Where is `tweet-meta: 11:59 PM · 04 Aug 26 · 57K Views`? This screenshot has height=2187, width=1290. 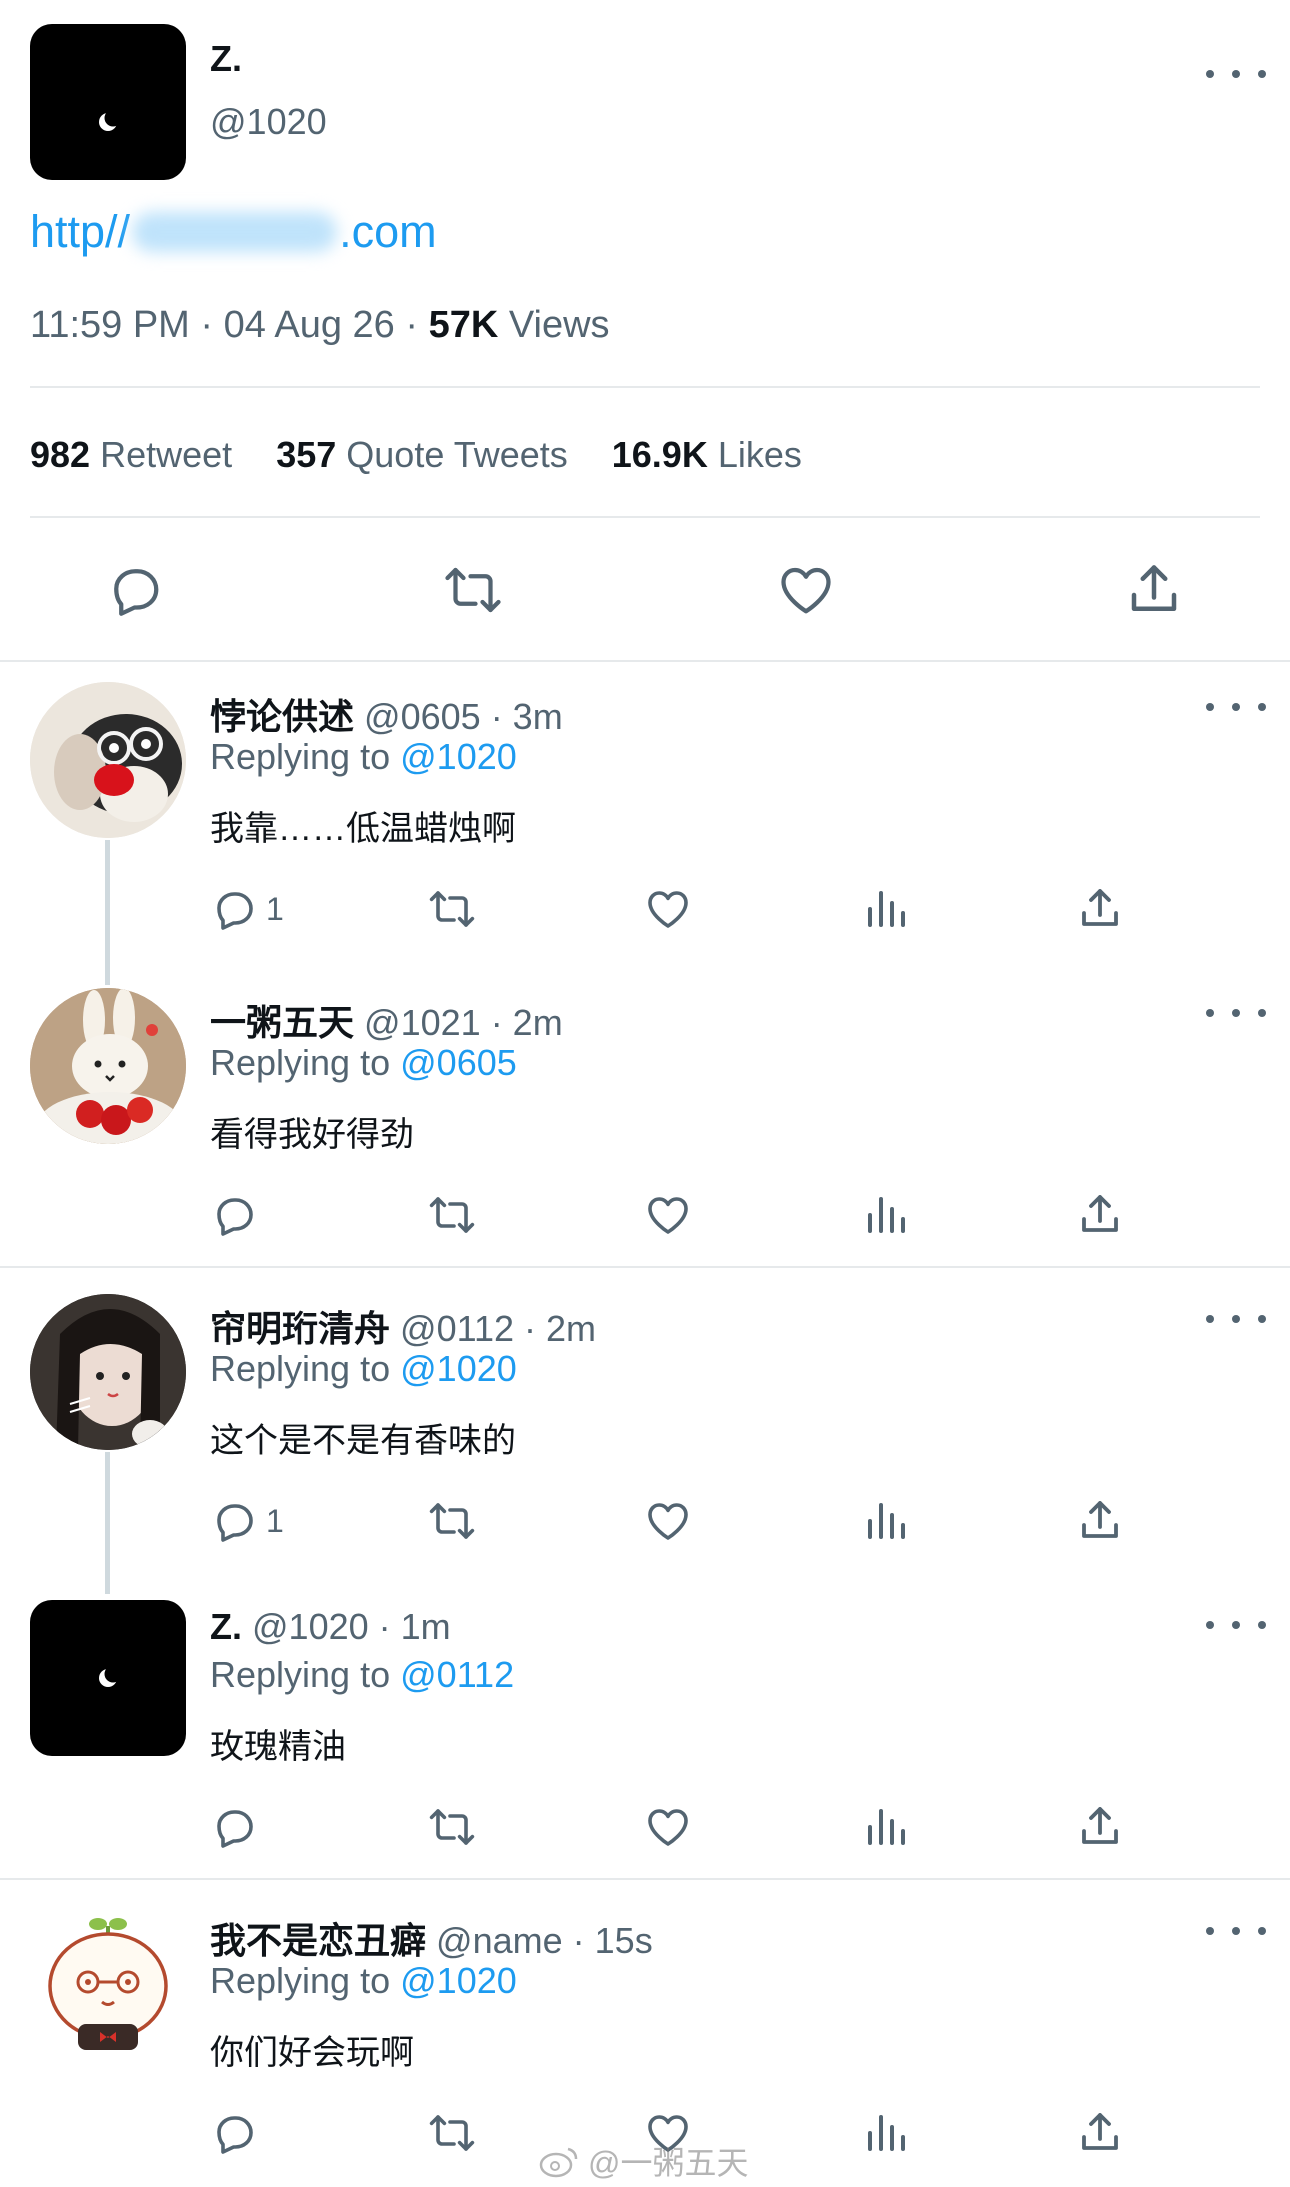 tweet-meta: 11:59 PM · 04 Aug 26 · 57K Views is located at coordinates (320, 325).